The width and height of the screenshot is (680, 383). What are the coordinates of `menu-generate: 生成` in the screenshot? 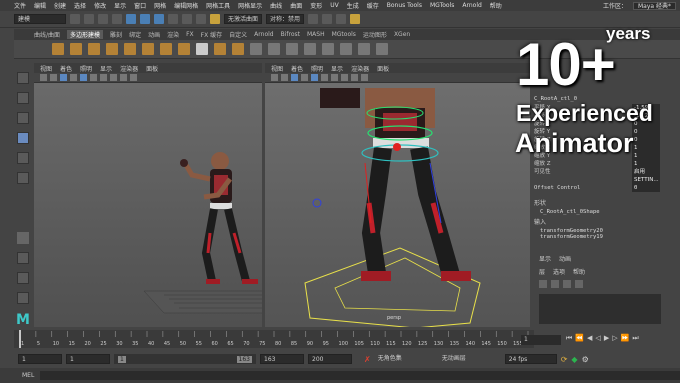 It's located at (353, 5).